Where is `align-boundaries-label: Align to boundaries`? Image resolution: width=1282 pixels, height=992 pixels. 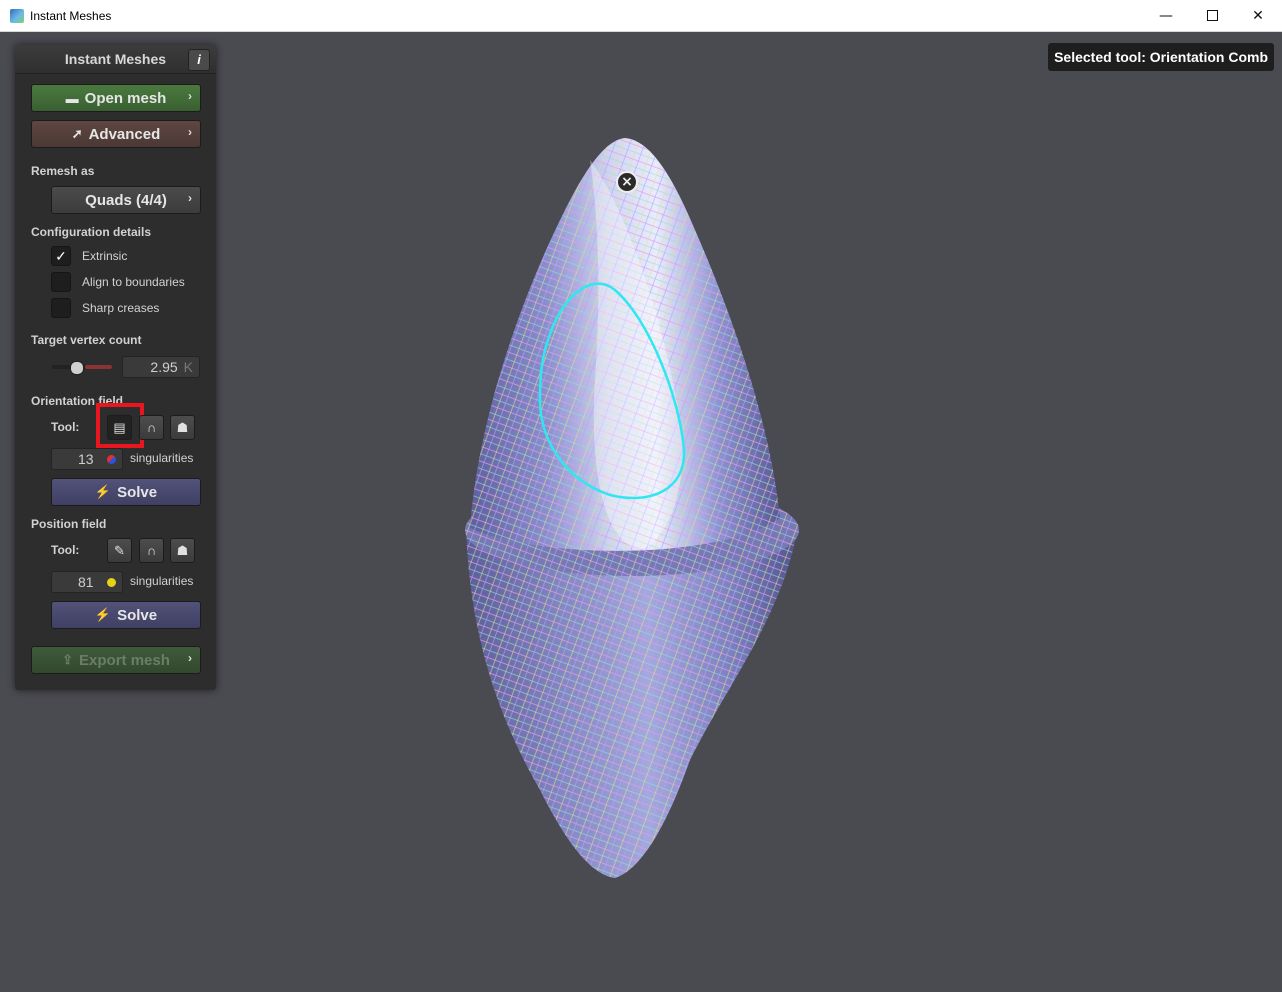 align-boundaries-label: Align to boundaries is located at coordinates (133, 282).